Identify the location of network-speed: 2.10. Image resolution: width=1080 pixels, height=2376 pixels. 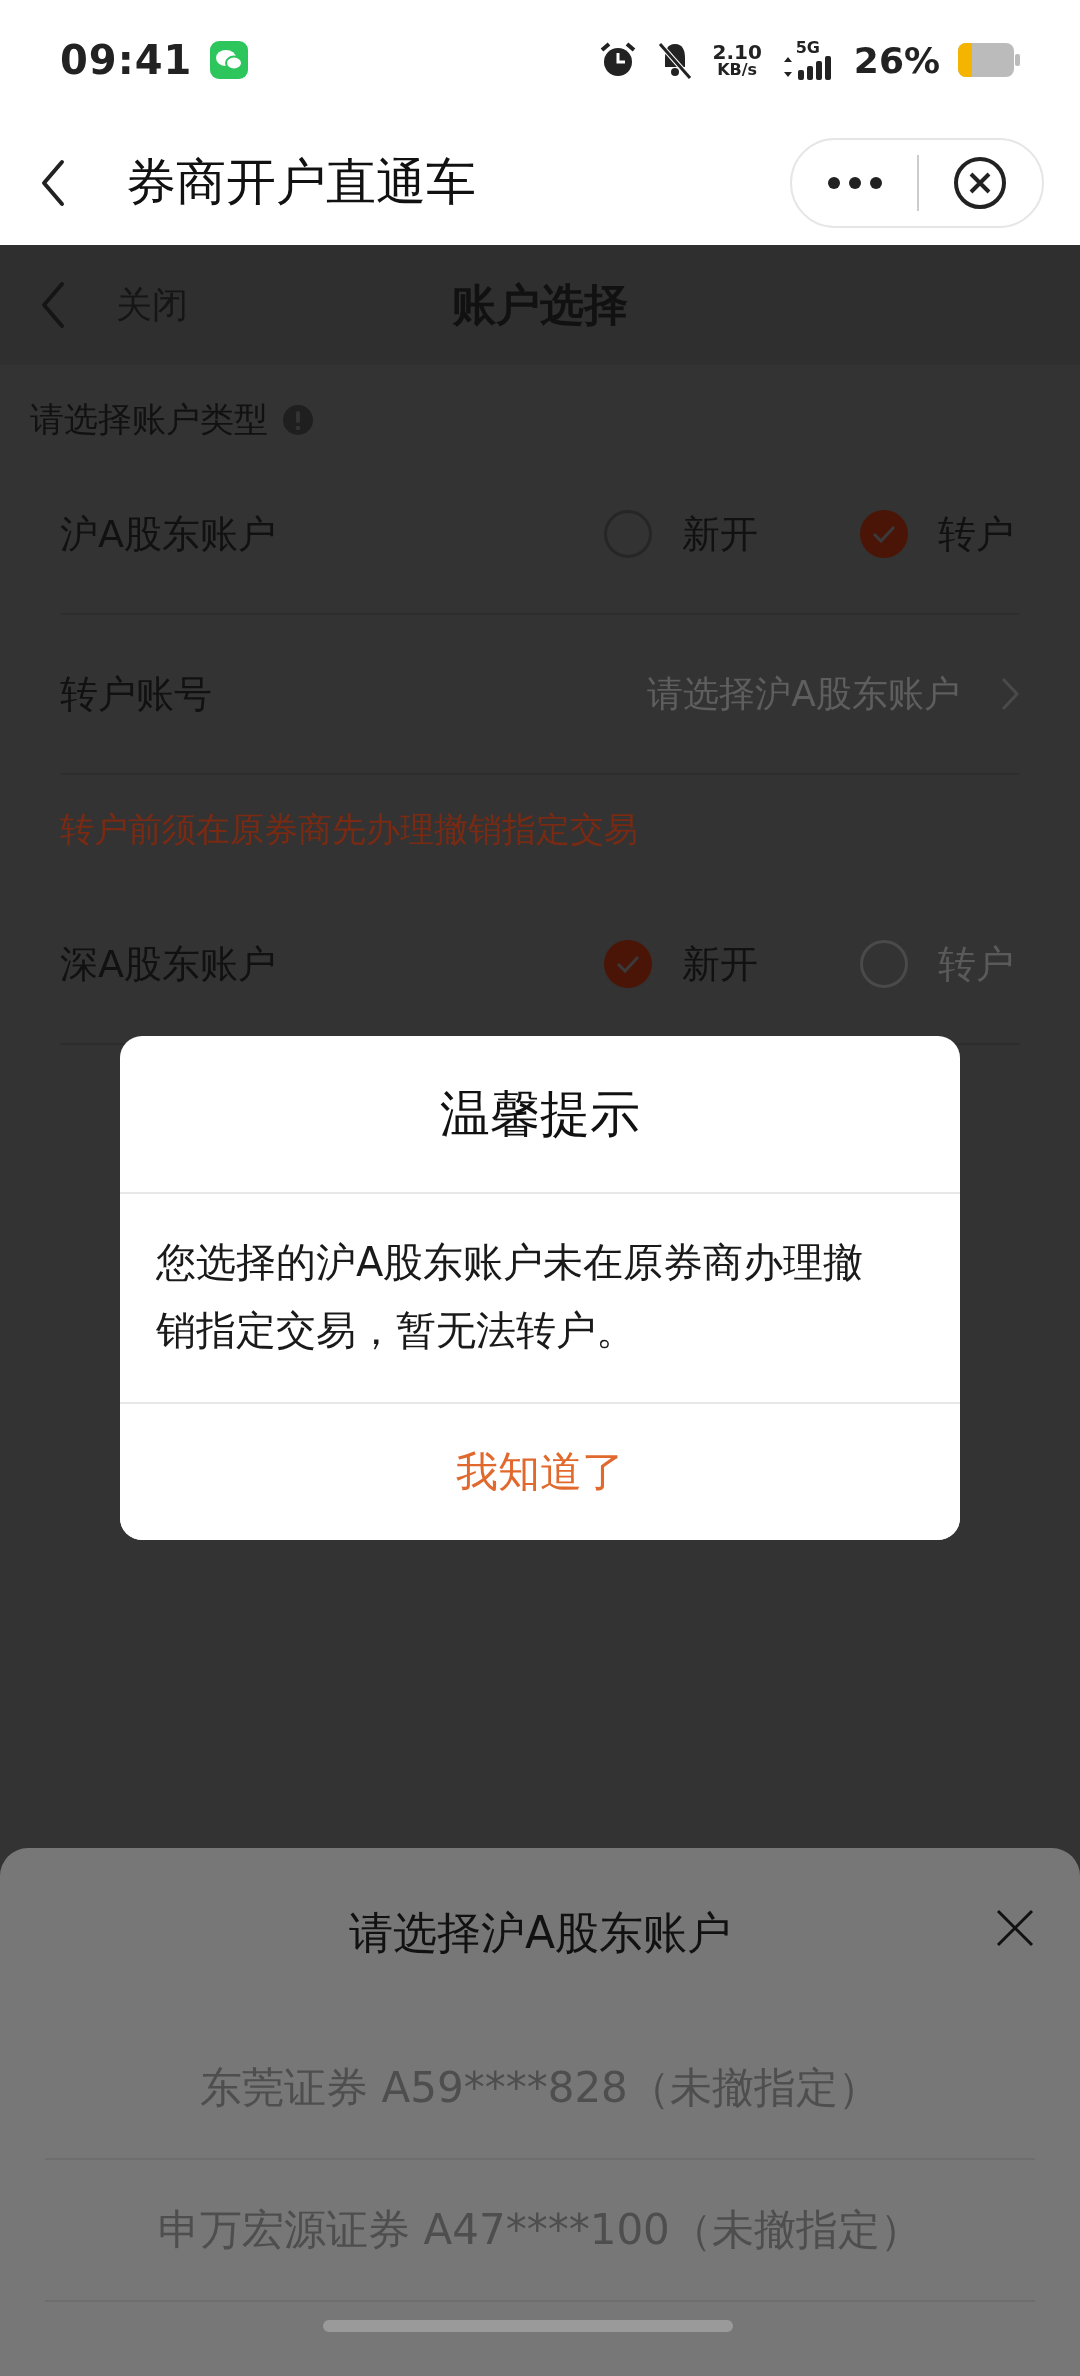
(737, 52).